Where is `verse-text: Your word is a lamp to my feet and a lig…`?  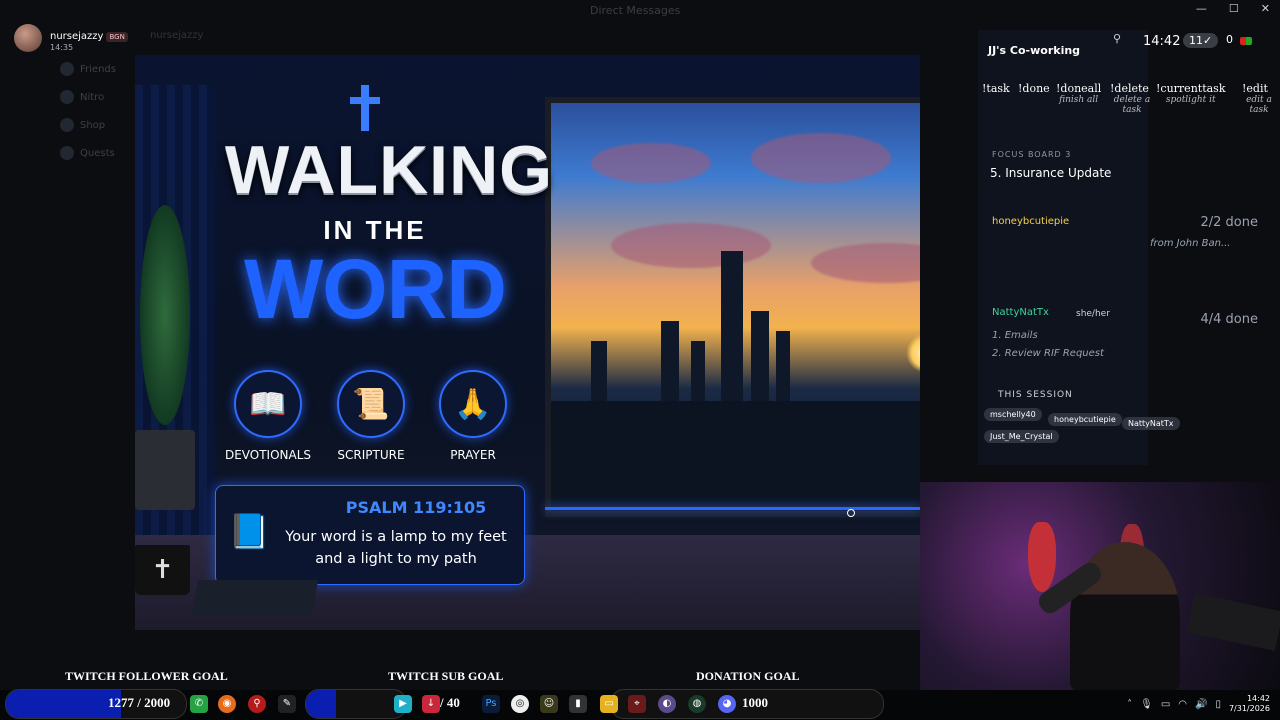 verse-text: Your word is a lamp to my feet and a lig… is located at coordinates (396, 548).